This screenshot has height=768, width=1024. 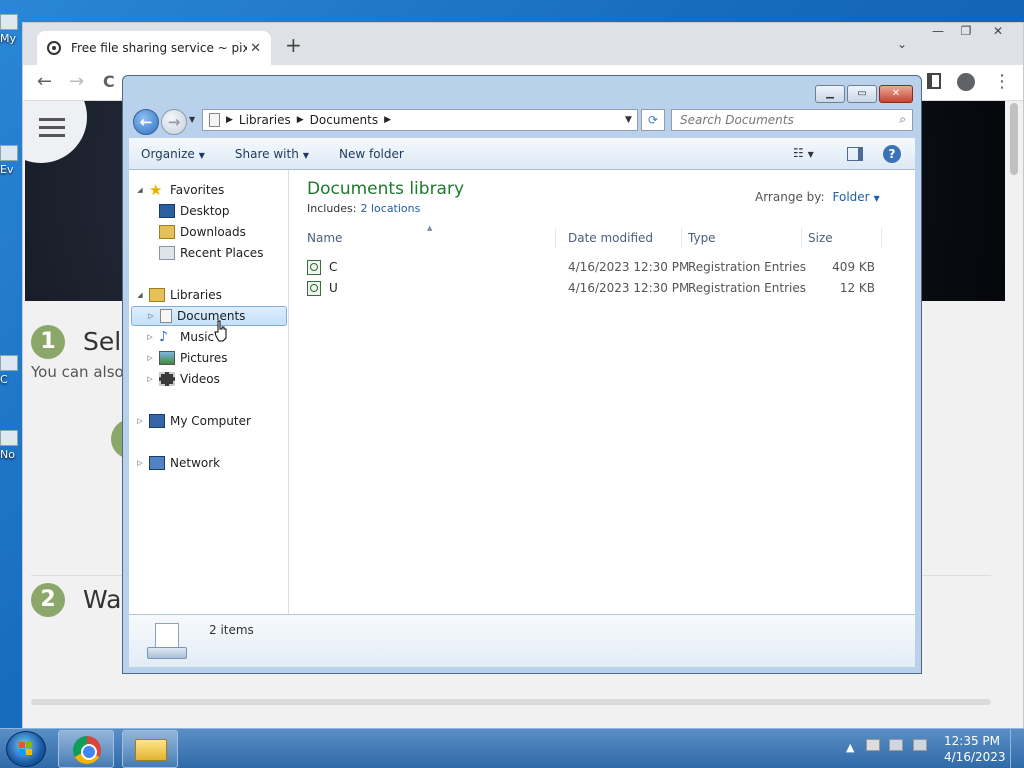 I want to click on nav-videos: ▷ Videos, so click(x=182, y=379).